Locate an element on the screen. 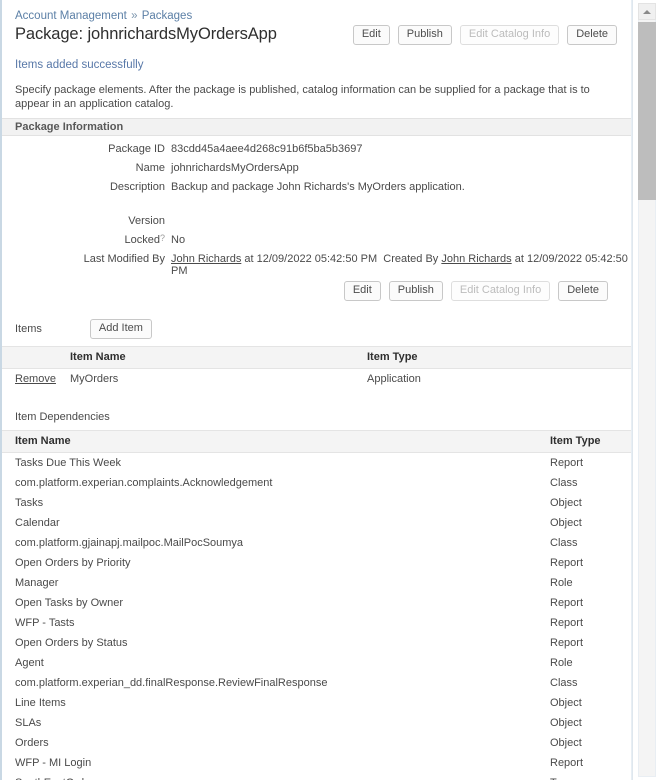 Image resolution: width=657 pixels, height=780 pixels. field-value-package-id: 83cdd45a4aee4d268c91b6f5ba5b3697 is located at coordinates (267, 149).